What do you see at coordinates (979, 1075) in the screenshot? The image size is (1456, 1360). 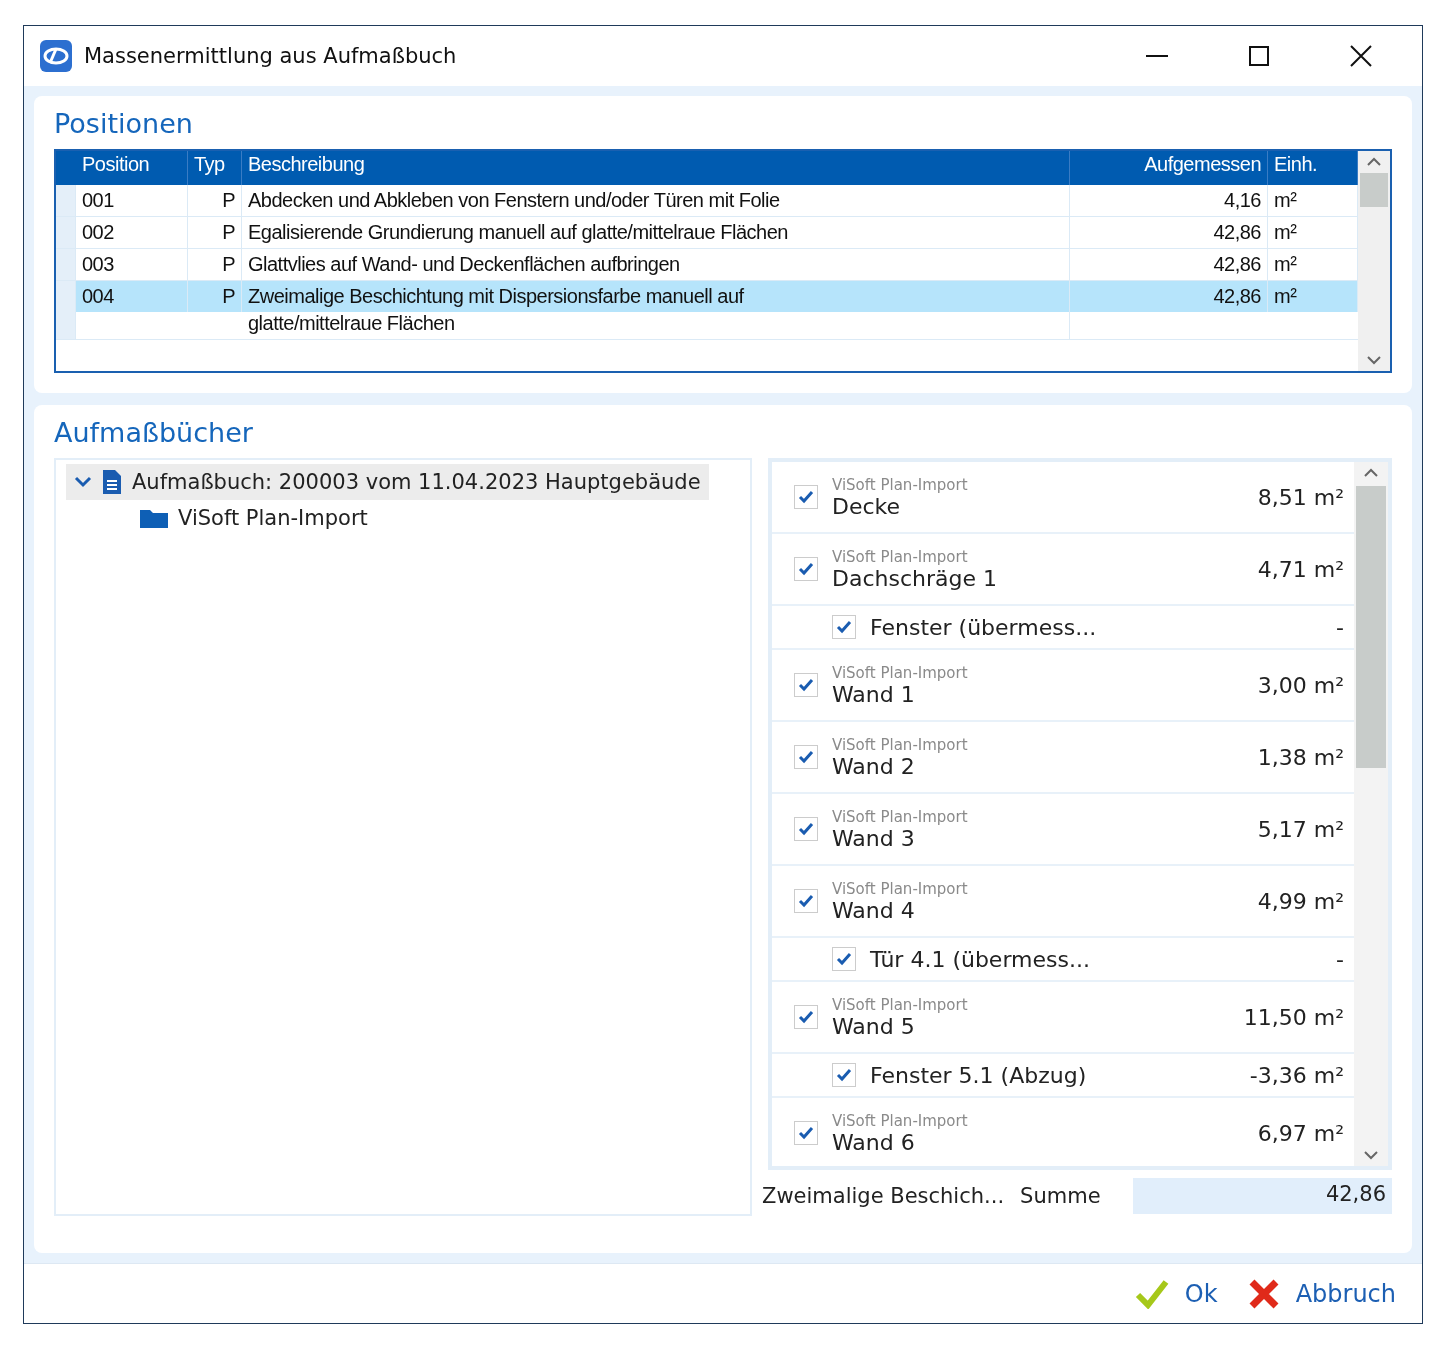 I see `item-name: Fenster 5.1 (Abzug)` at bounding box center [979, 1075].